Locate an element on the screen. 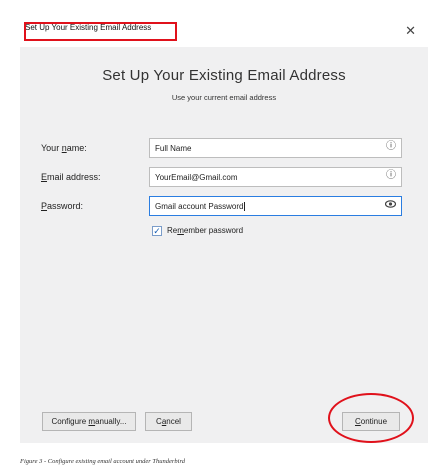 The image size is (437, 475). email-field-value: YourEmail@Gmail.com is located at coordinates (196, 177).